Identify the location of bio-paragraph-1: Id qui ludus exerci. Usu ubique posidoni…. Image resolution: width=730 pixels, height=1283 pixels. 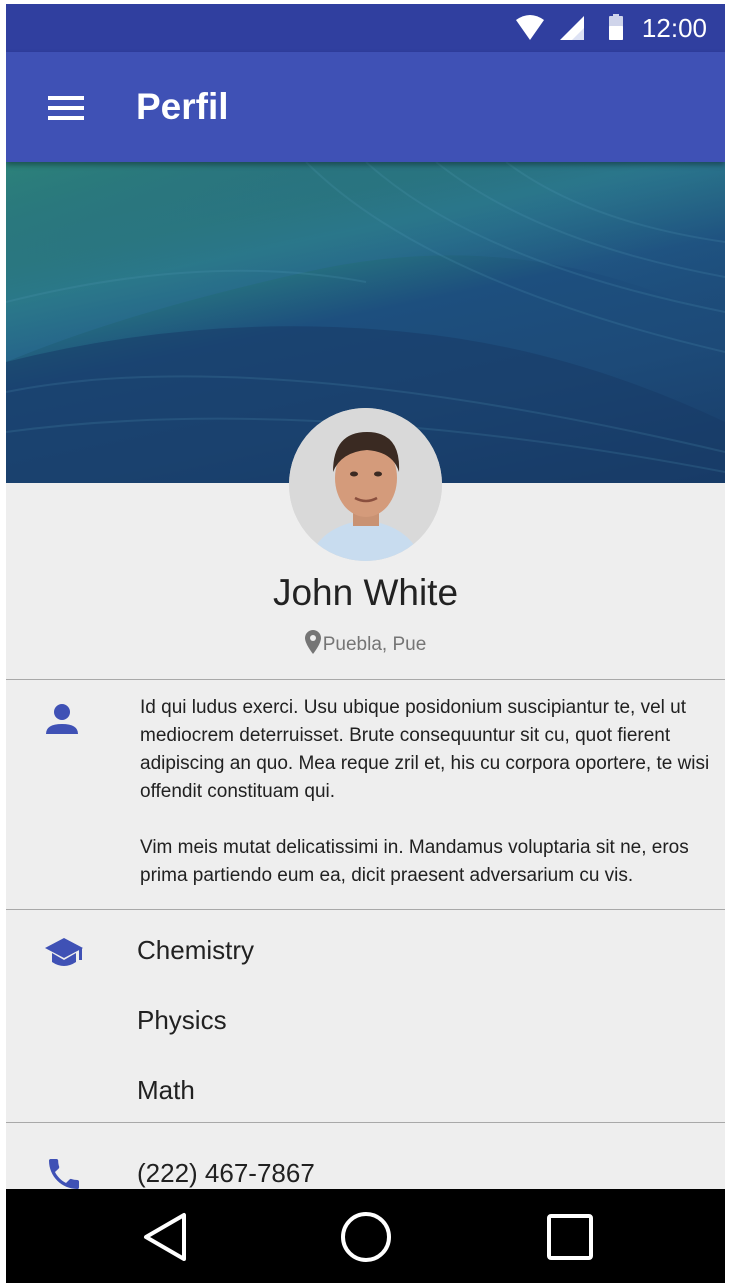
(425, 749).